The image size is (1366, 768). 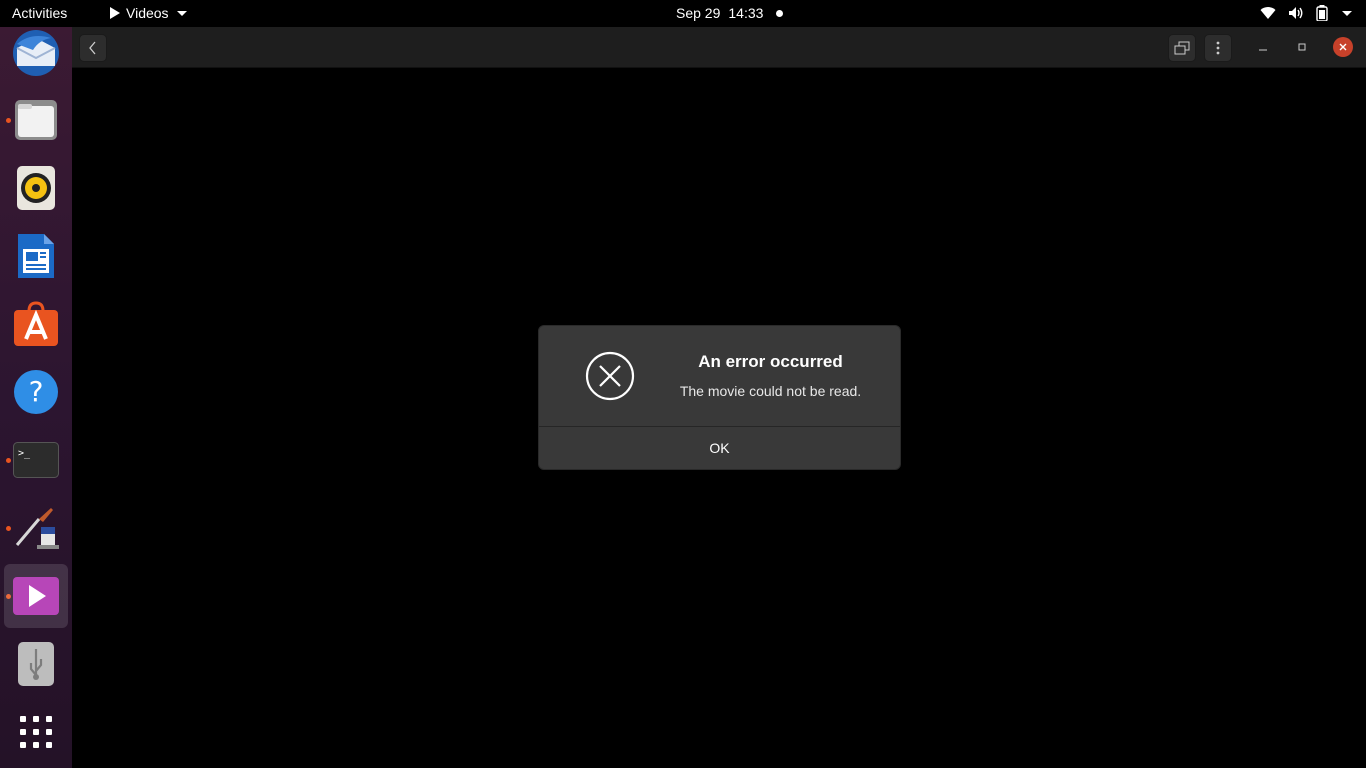 I want to click on ok-button: OK, so click(x=719, y=448).